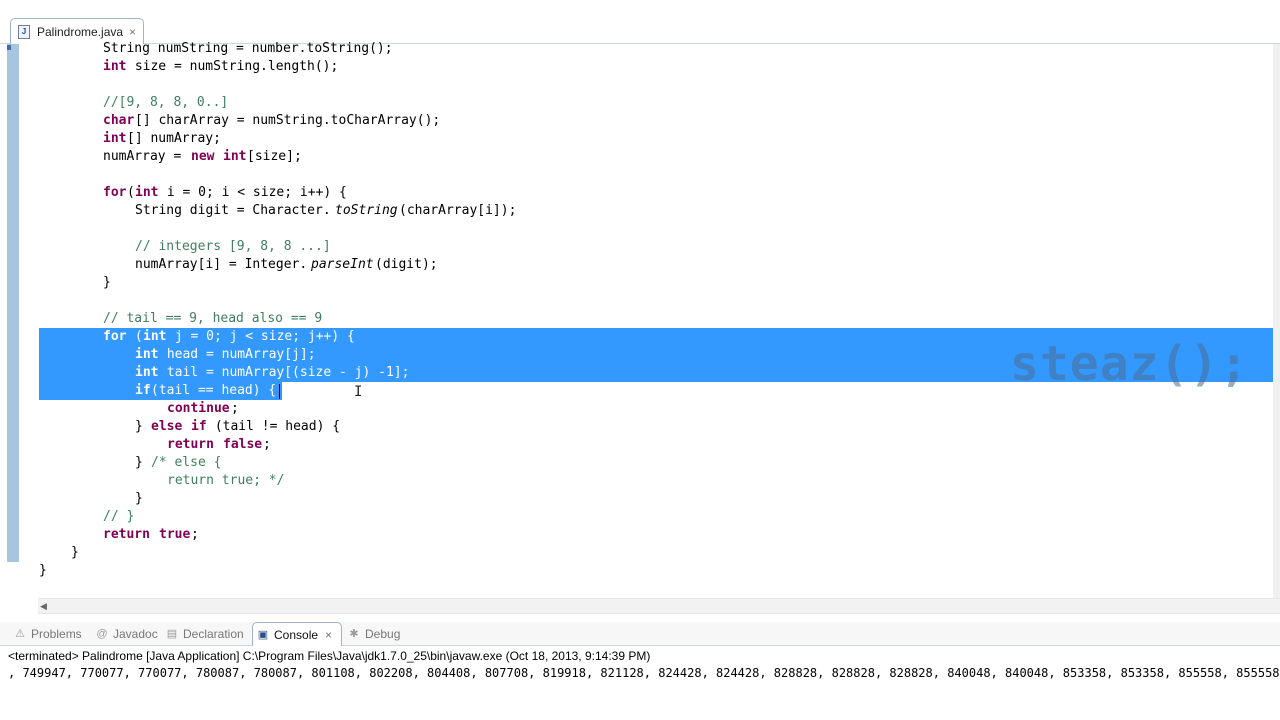 Image resolution: width=1280 pixels, height=720 pixels. Describe the element at coordinates (248, 48) in the screenshot. I see `code-token: String numString = number.toString();` at that location.